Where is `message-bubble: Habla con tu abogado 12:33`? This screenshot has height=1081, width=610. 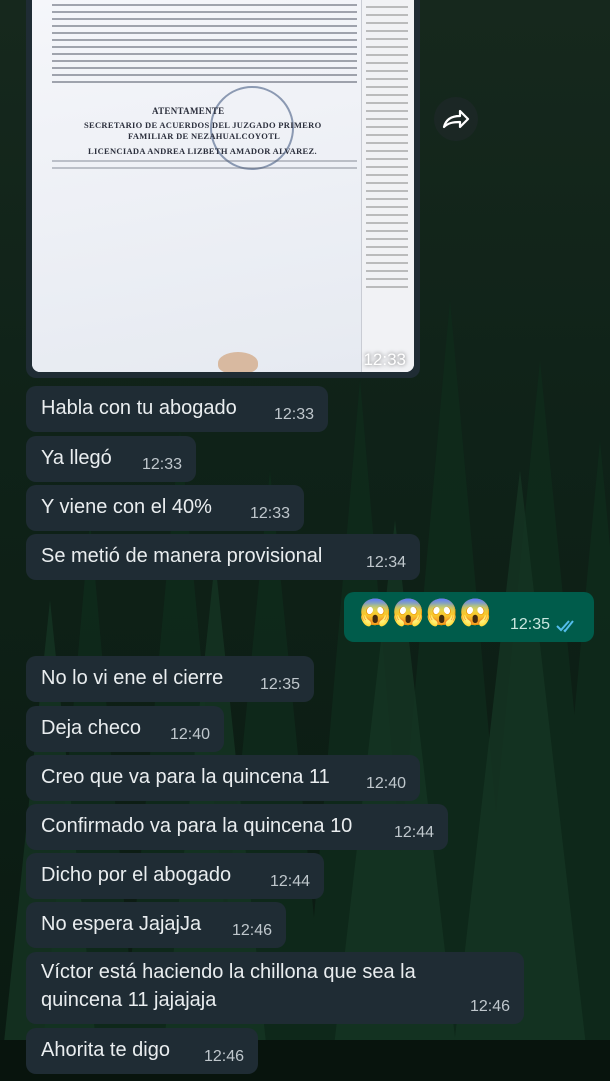 message-bubble: Habla con tu abogado 12:33 is located at coordinates (177, 409).